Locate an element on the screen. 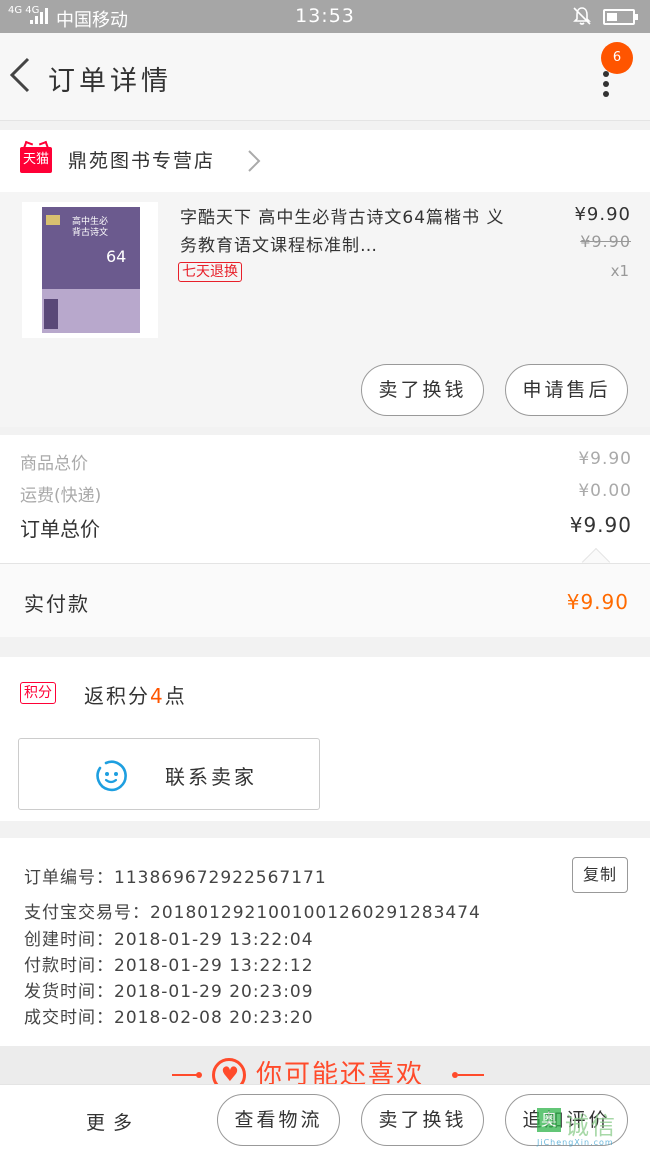 The image size is (650, 1155). heart-icon is located at coordinates (229, 1071).